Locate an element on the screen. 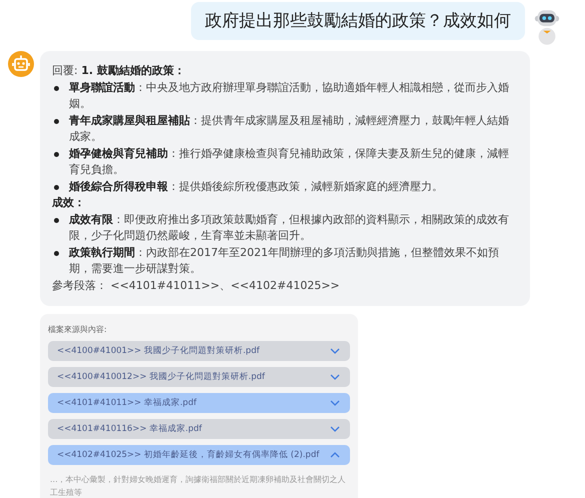 The height and width of the screenshot is (498, 585). user-message: 政府提出那些鼓勵結婚的政策？成效如何 is located at coordinates (358, 21).